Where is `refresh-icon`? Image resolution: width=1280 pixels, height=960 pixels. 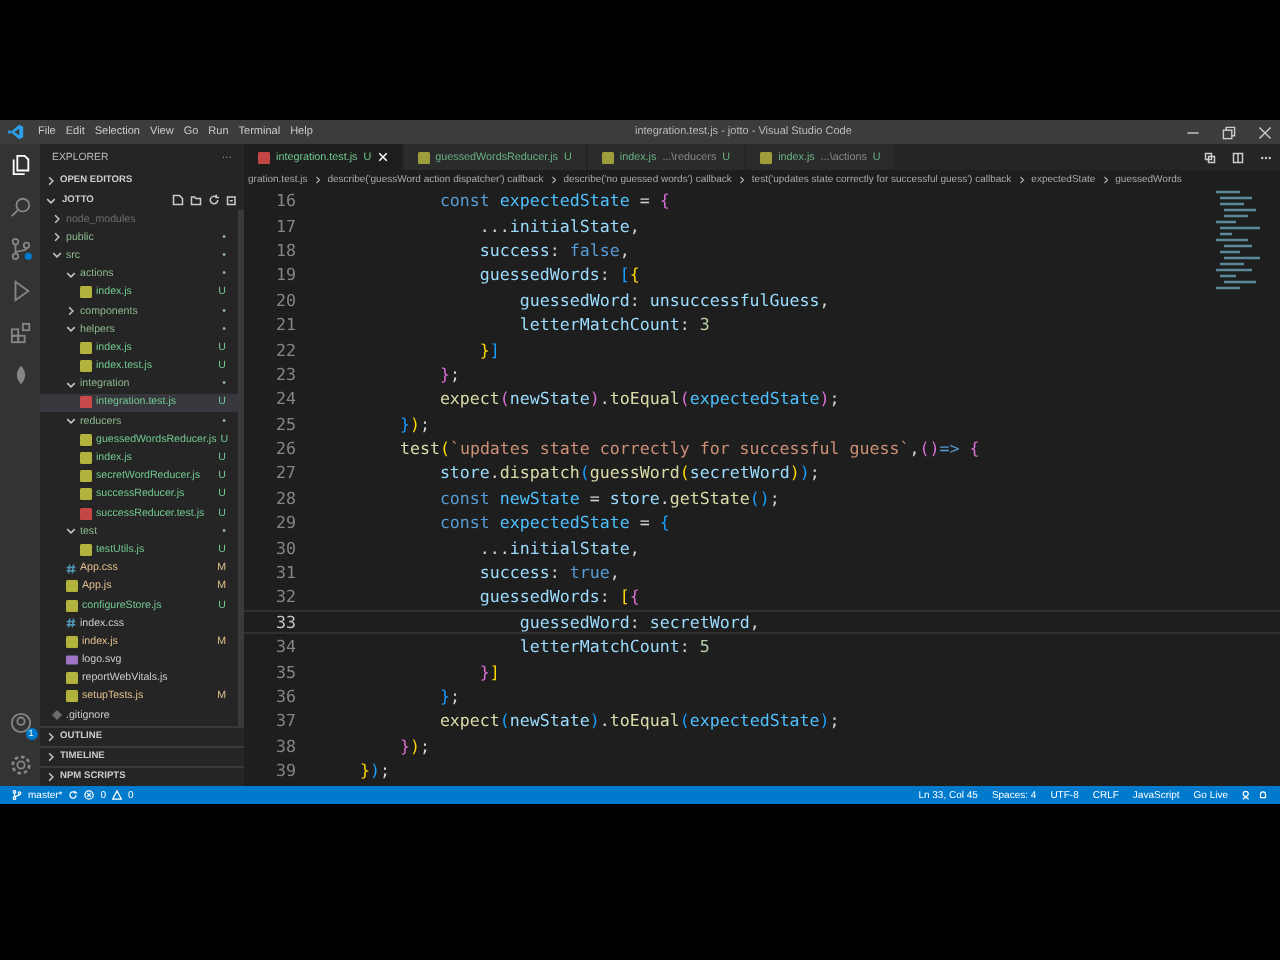
refresh-icon is located at coordinates (214, 200).